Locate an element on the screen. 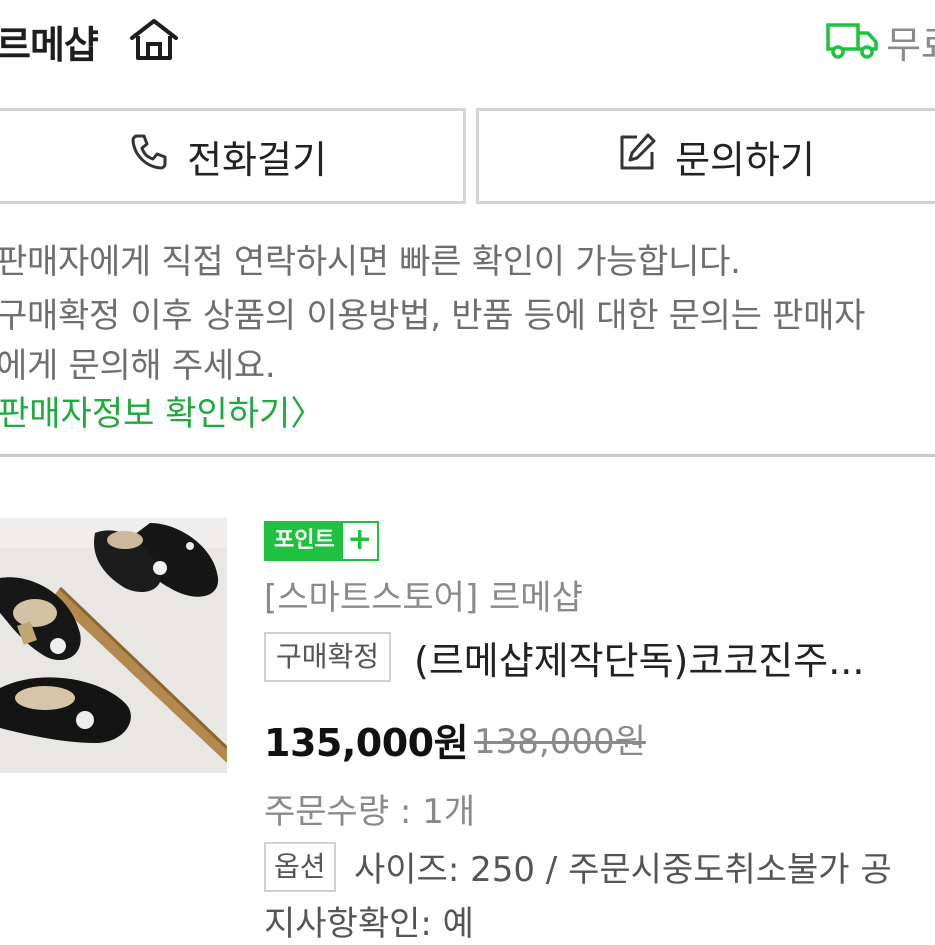 The height and width of the screenshot is (945, 935). original-price: 138,000원 is located at coordinates (560, 742).